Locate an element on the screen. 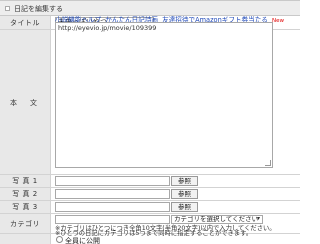 The image size is (320, 244). public-radio-label: 全員に公開 is located at coordinates (82, 240).